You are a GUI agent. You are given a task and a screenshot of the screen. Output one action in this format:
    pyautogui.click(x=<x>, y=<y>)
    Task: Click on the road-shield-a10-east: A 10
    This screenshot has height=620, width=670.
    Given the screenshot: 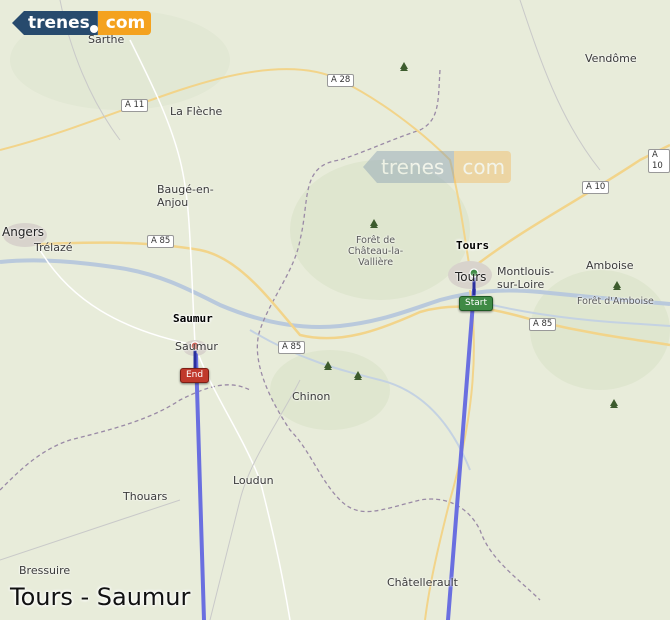 What is the action you would take?
    pyautogui.click(x=659, y=161)
    